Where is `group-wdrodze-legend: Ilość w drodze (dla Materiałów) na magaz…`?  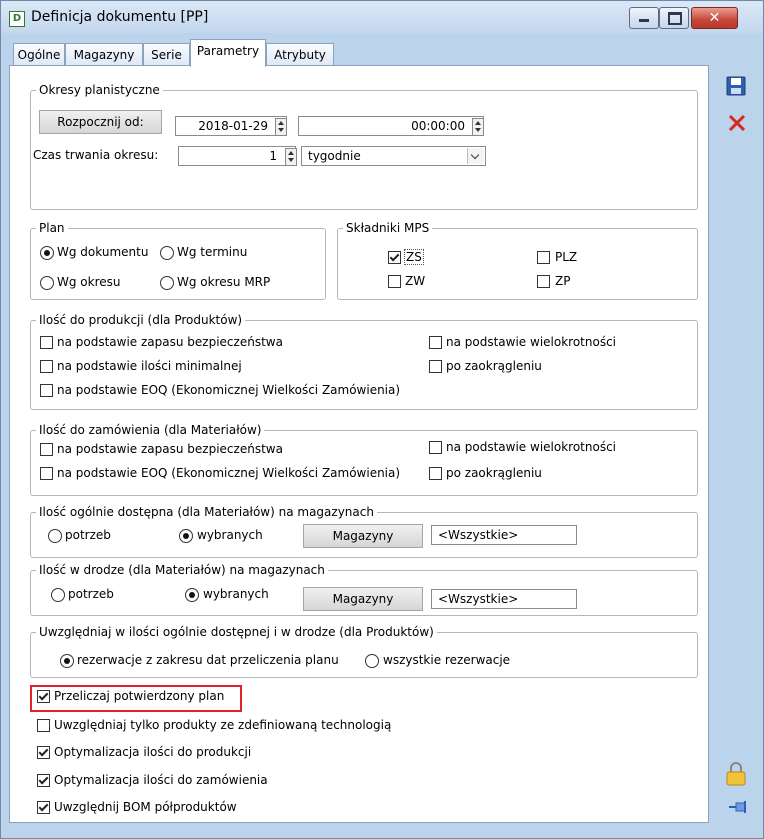 group-wdrodze-legend: Ilość w drodze (dla Materiałów) na magaz… is located at coordinates (182, 570).